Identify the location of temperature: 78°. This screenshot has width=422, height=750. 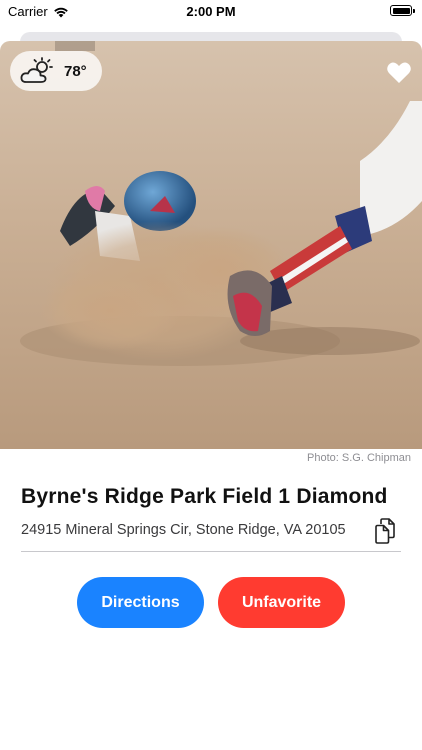
(75, 71).